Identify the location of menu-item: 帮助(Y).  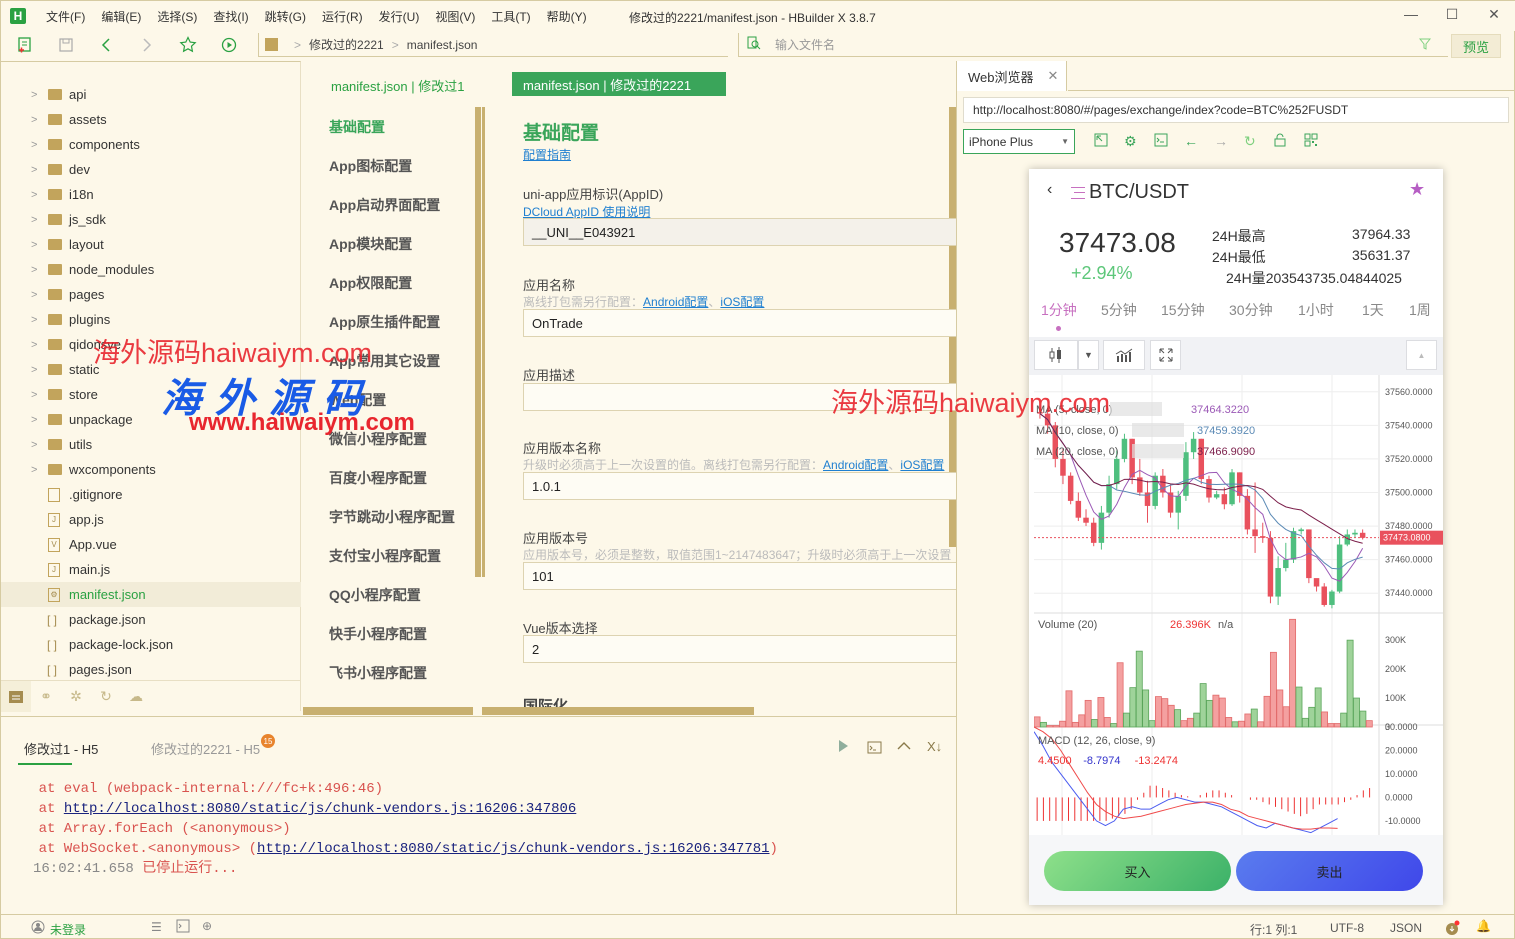
(567, 16).